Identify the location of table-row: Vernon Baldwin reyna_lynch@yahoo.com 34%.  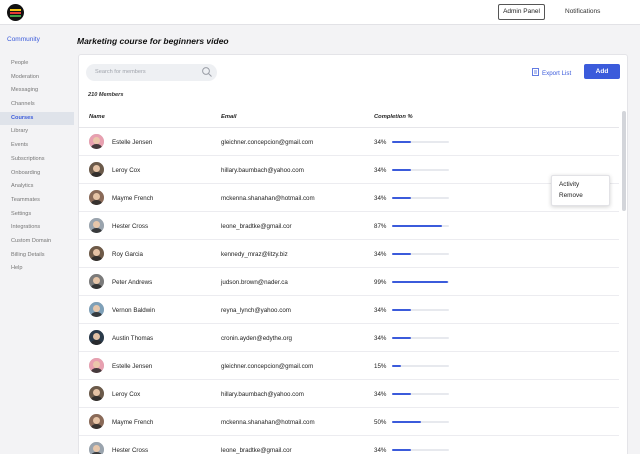
(349, 310).